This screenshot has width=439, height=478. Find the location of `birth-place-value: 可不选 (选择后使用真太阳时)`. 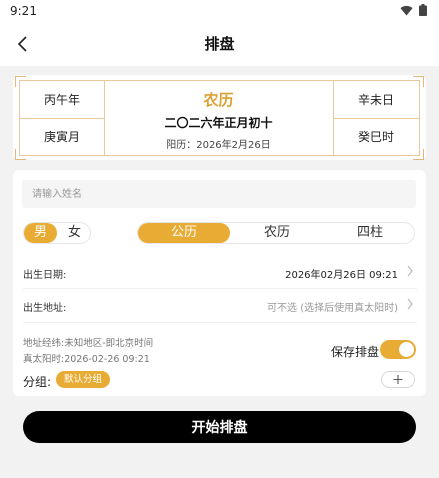

birth-place-value: 可不选 (选择后使用真太阳时) is located at coordinates (332, 308).